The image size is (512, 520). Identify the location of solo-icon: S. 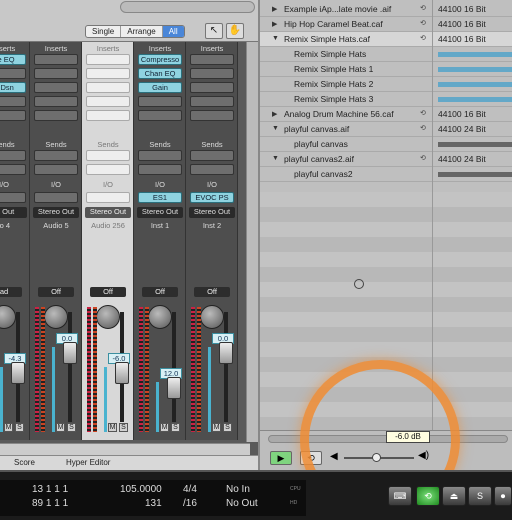
(480, 496).